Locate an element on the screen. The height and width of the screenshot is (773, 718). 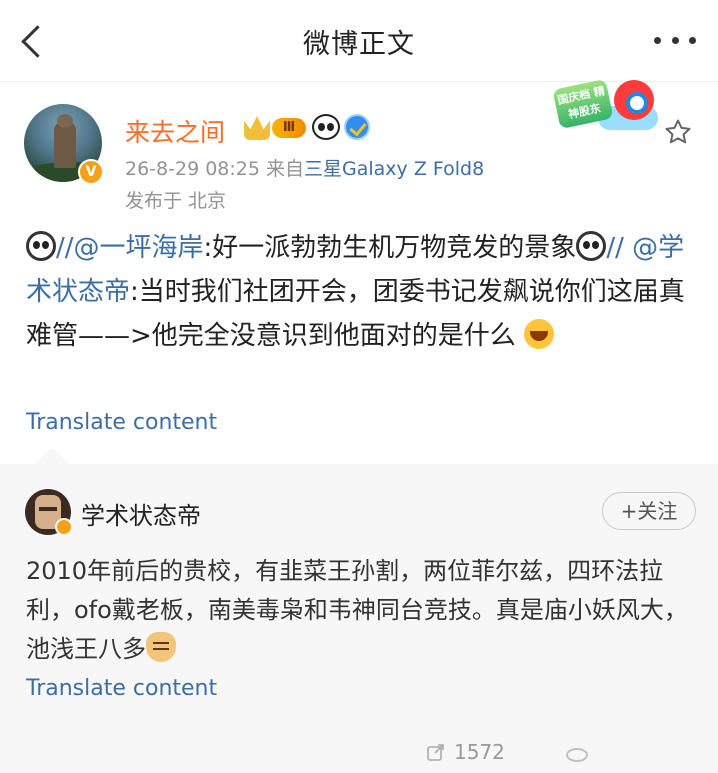
source-prefix: 来自 is located at coordinates (285, 169).